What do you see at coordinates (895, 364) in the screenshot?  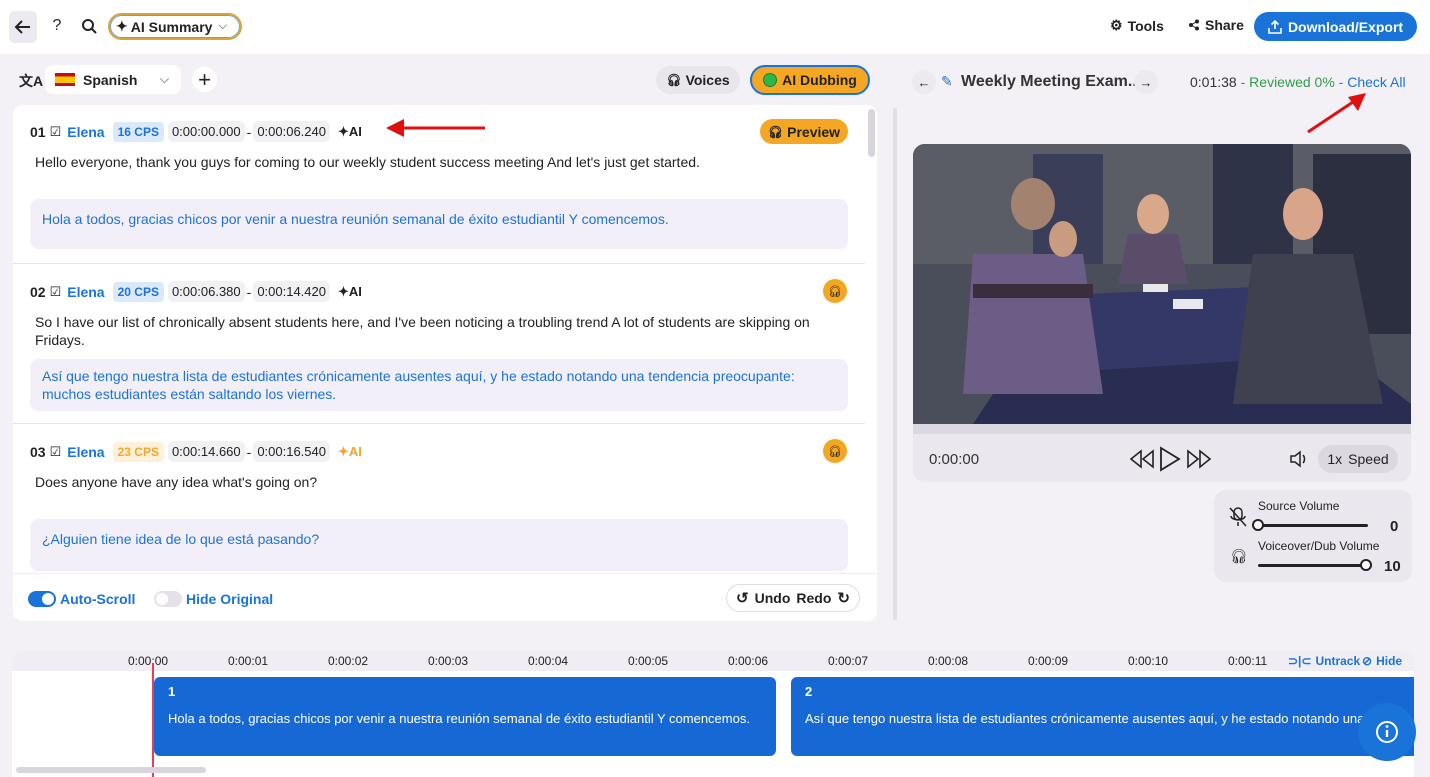 I see `panel-resize-handle` at bounding box center [895, 364].